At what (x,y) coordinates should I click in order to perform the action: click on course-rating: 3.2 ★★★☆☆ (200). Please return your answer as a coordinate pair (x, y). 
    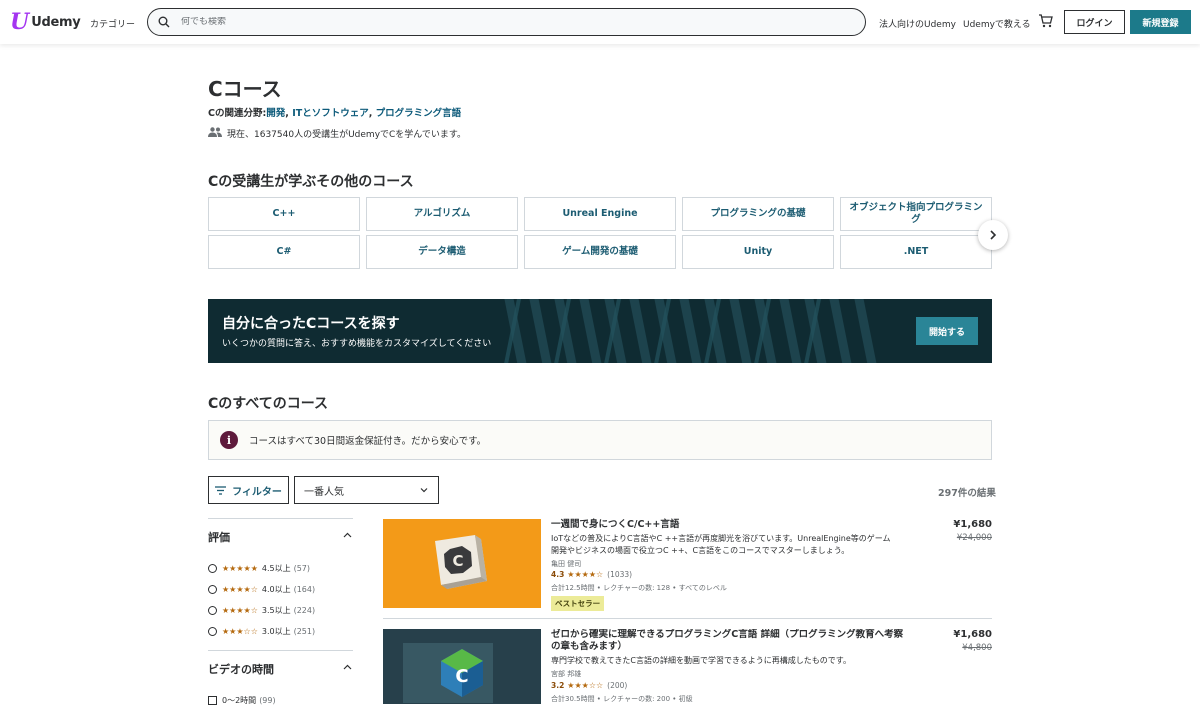
    Looking at the image, I should click on (589, 685).